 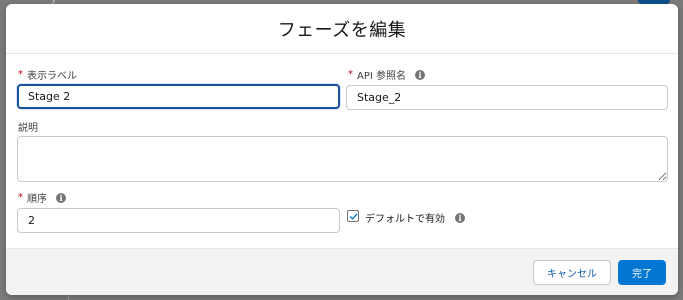 I want to click on default-enabled-label: デフォルトで有効 i, so click(x=415, y=217).